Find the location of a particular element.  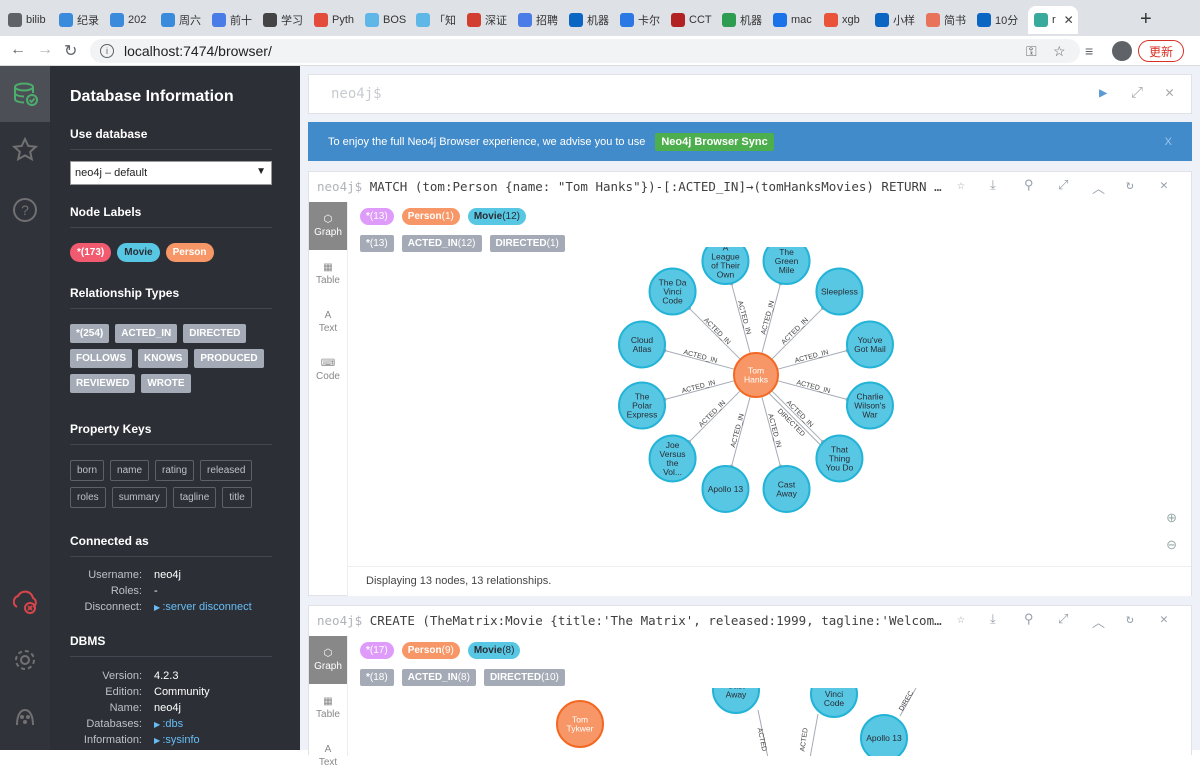

relationship-type-tag: REVIEWED is located at coordinates (103, 383).